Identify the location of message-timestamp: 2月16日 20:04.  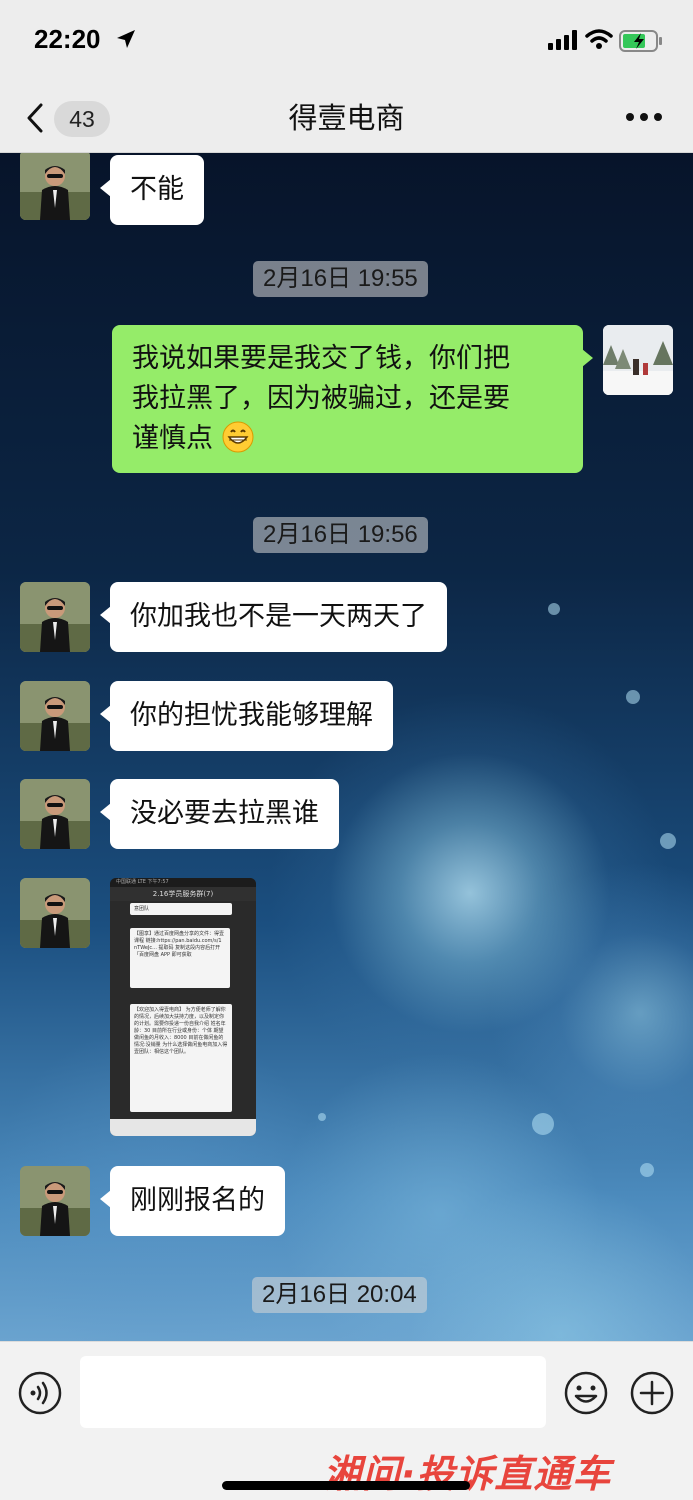
(339, 1295).